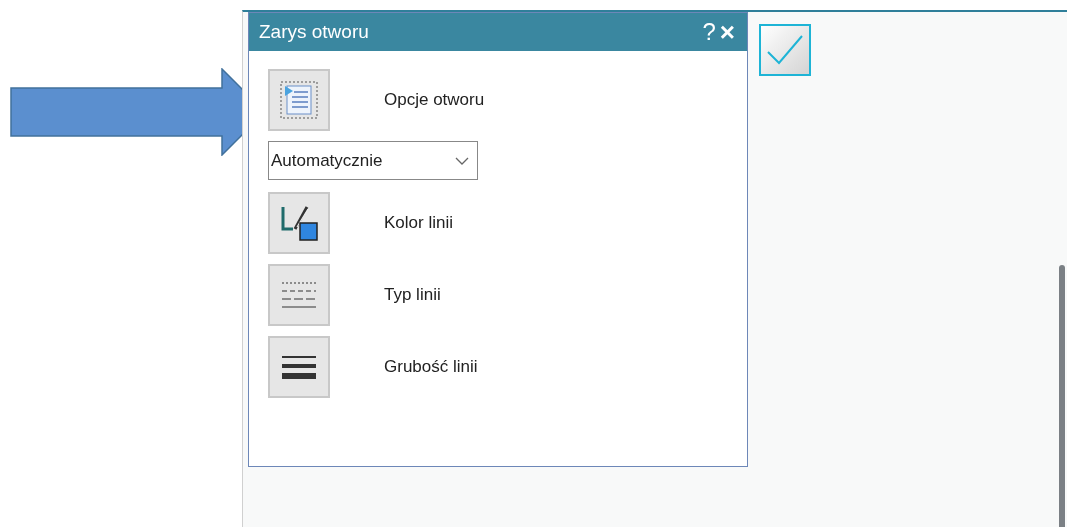 This screenshot has height=527, width=1067. I want to click on confirm-button, so click(785, 50).